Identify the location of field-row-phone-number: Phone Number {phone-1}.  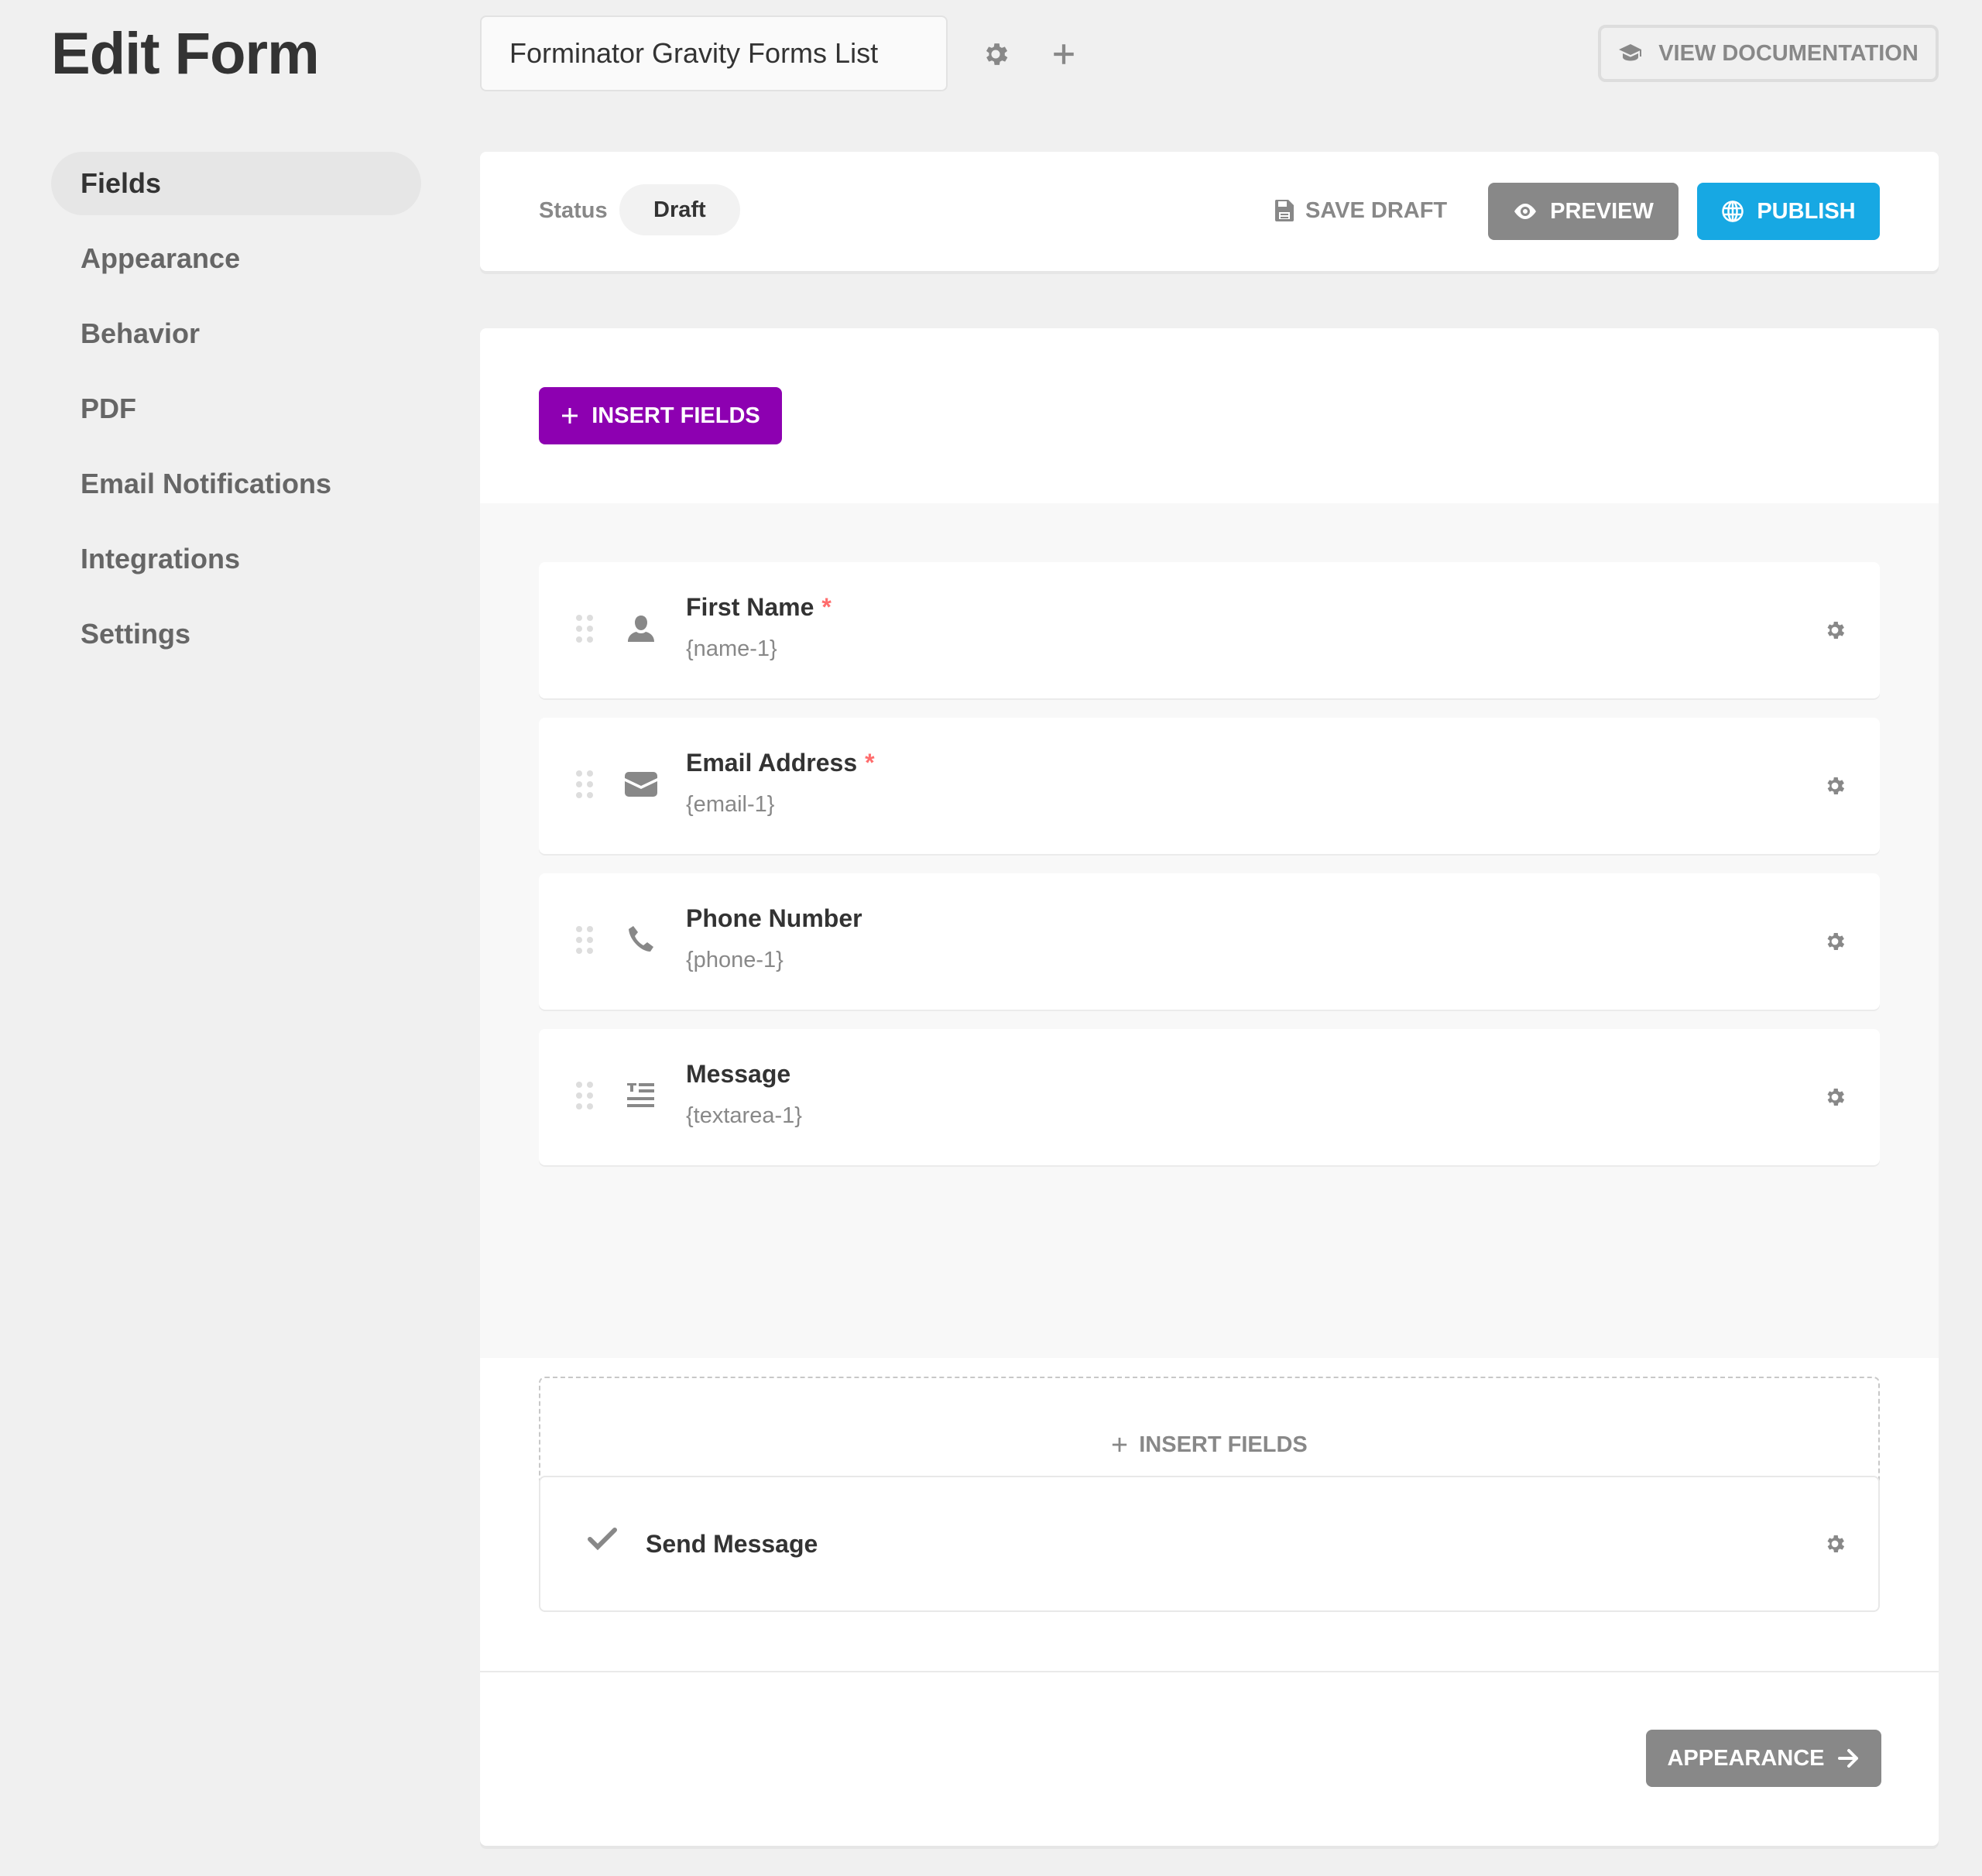
(1209, 941).